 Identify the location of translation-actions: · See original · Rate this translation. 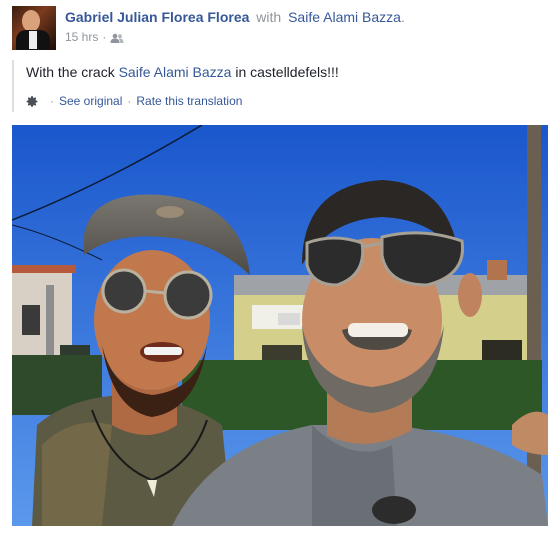
(134, 101).